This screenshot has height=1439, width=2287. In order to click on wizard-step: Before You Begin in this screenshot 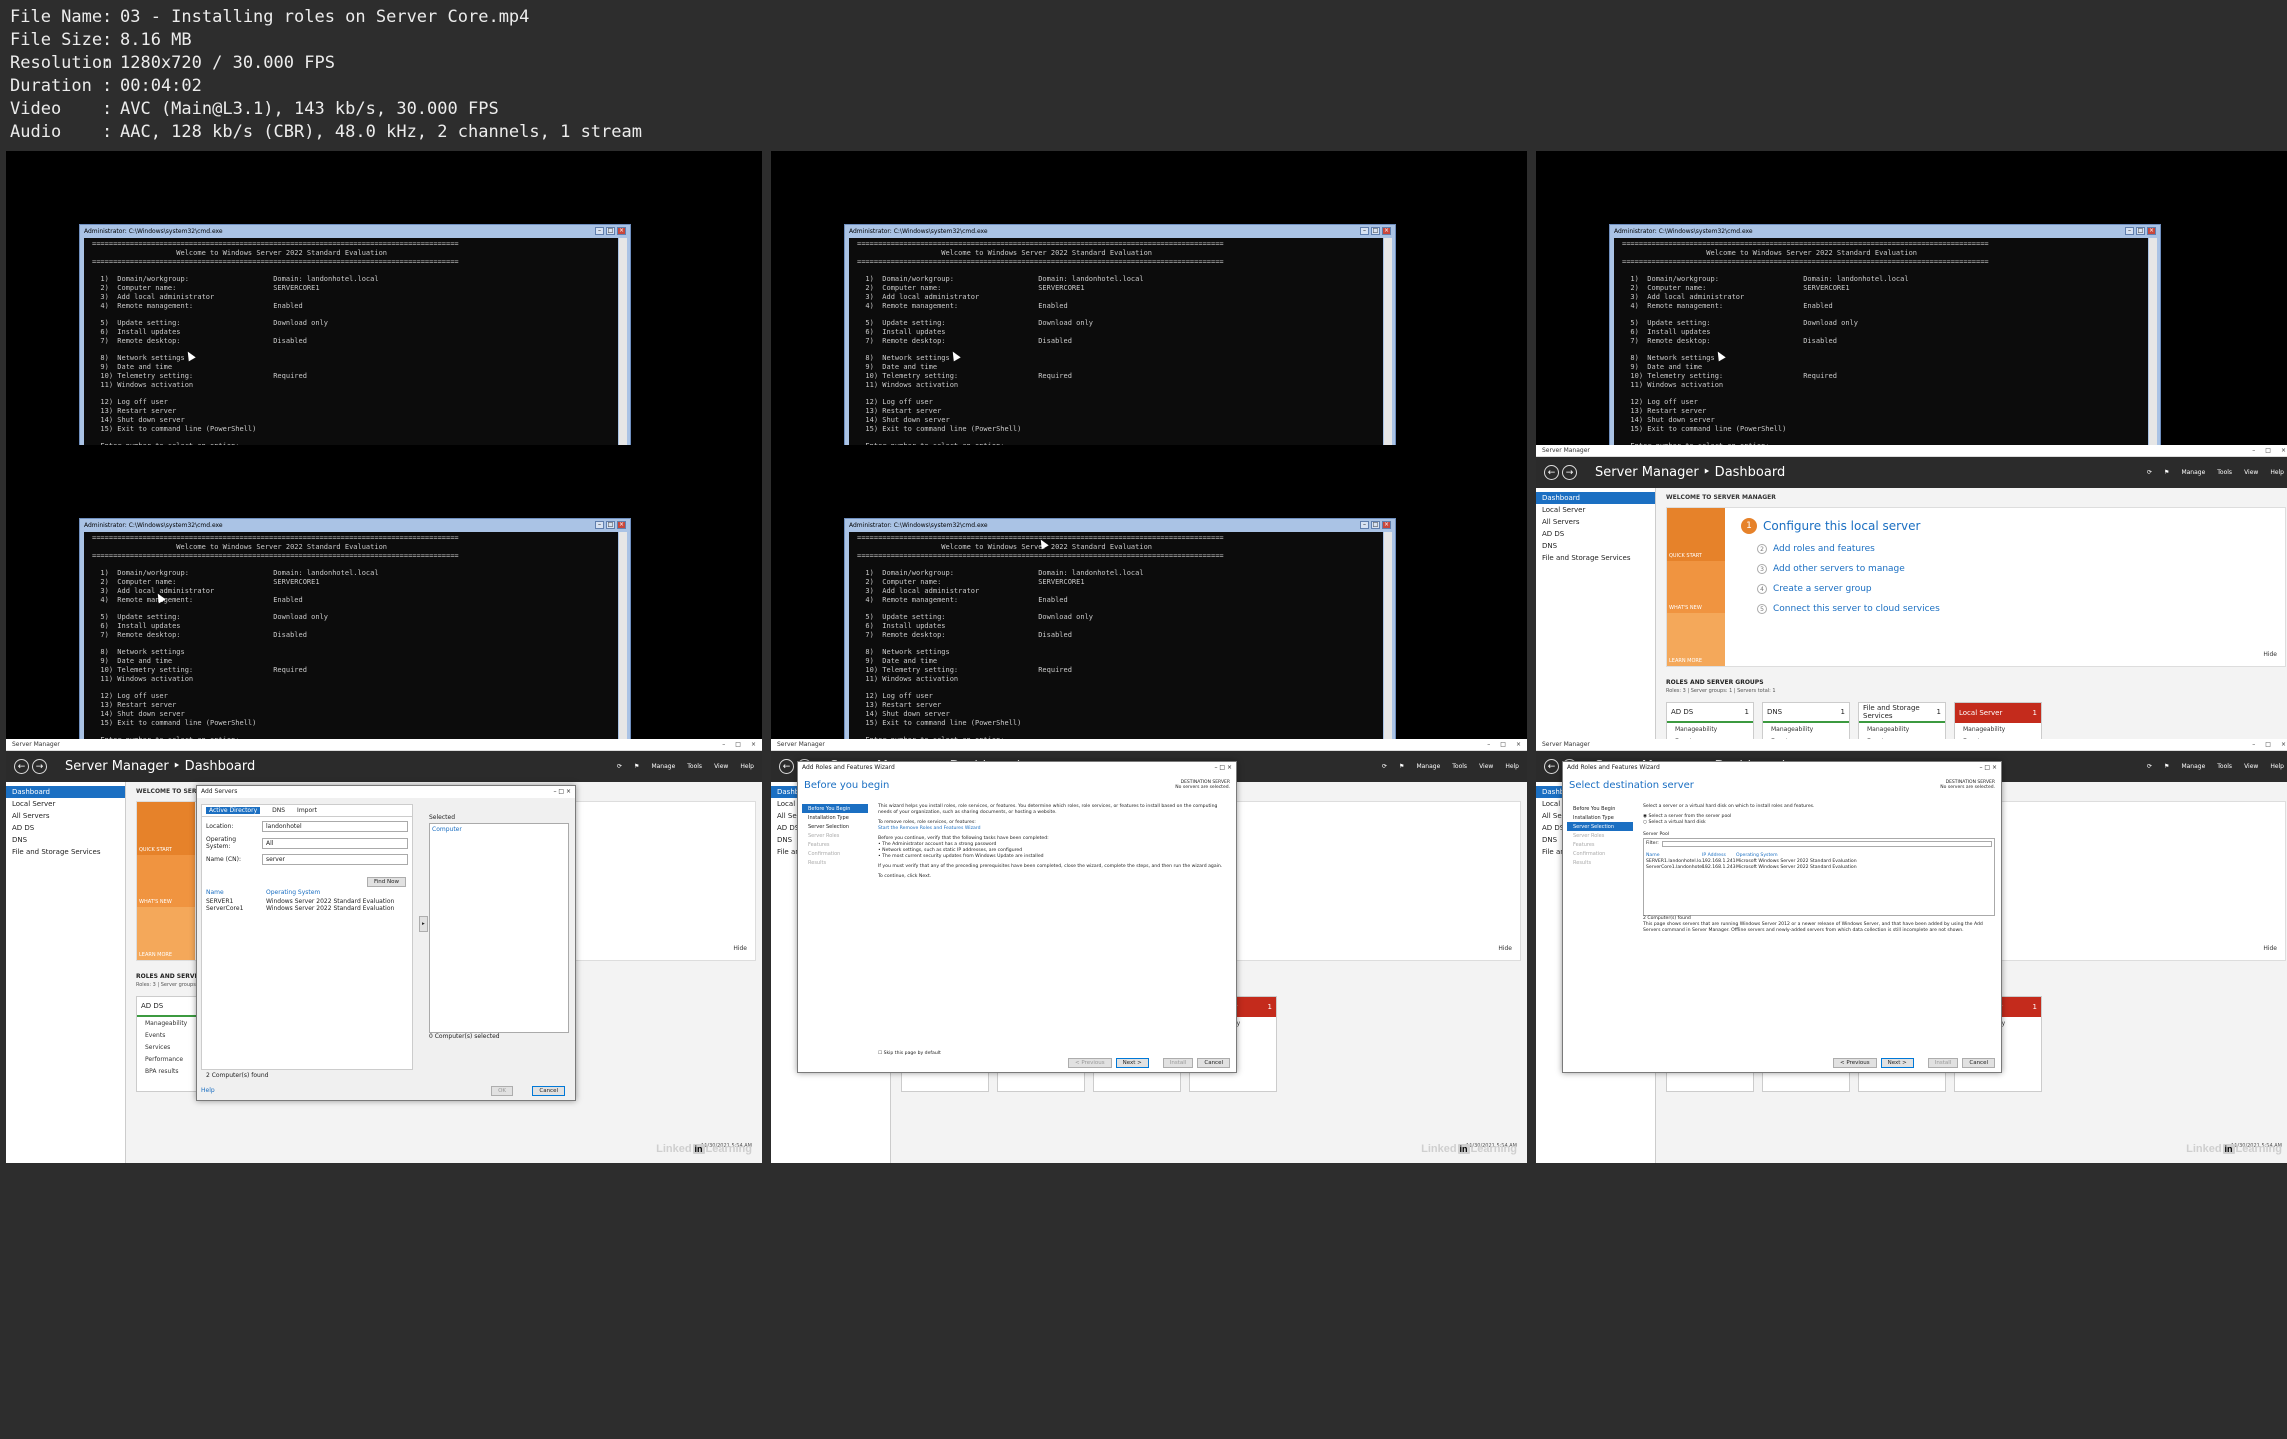, I will do `click(835, 808)`.